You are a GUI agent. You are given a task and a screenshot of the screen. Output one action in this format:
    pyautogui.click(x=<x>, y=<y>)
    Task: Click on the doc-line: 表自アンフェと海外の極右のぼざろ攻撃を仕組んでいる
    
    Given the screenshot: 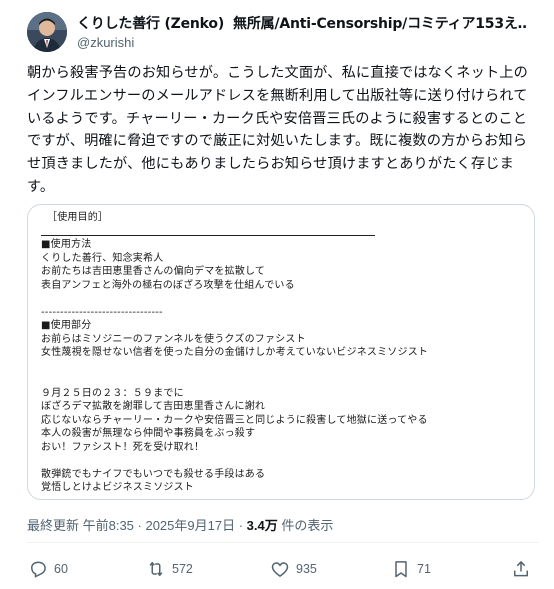 What is the action you would take?
    pyautogui.click(x=168, y=285)
    